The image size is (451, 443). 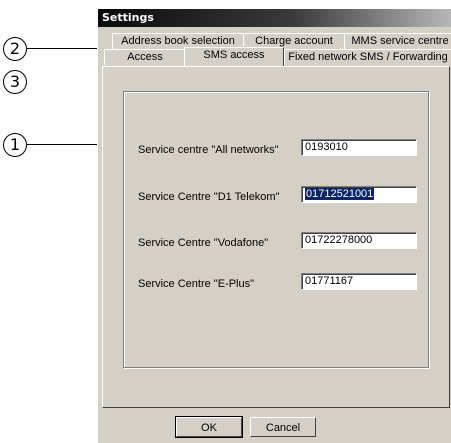 What do you see at coordinates (274, 18) in the screenshot?
I see `window-title: Settings` at bounding box center [274, 18].